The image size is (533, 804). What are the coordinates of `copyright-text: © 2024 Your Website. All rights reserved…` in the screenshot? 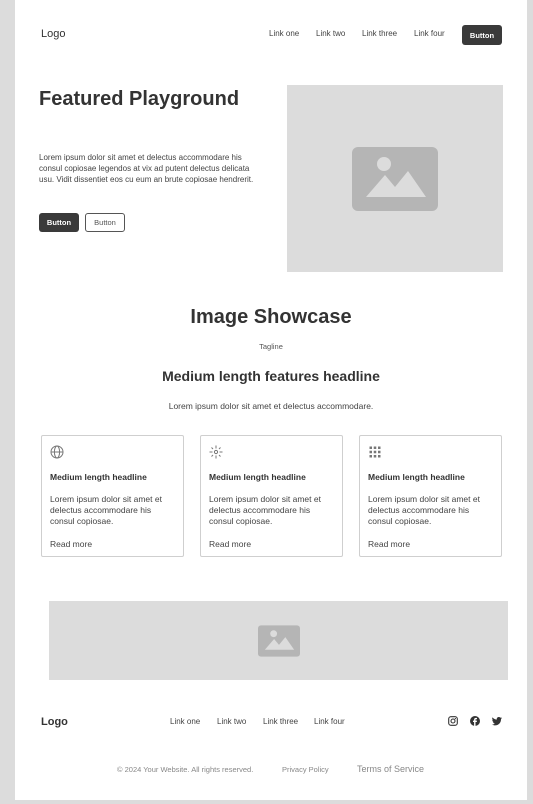 It's located at (185, 769).